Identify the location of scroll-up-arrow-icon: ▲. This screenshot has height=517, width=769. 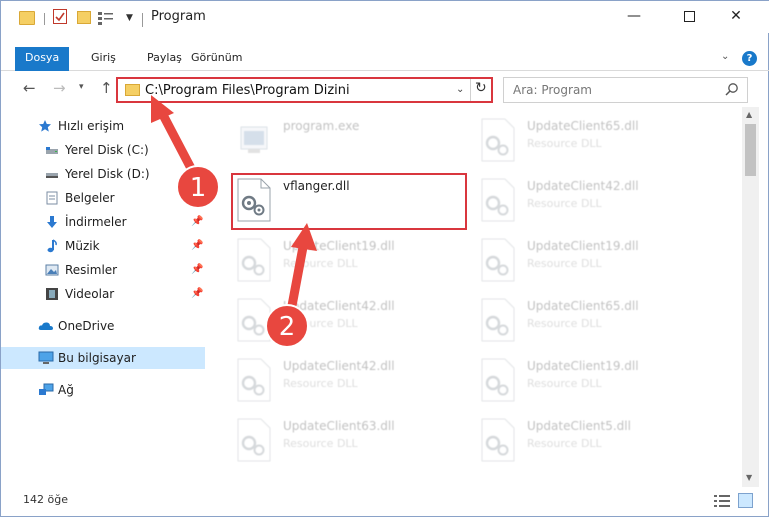
(749, 114).